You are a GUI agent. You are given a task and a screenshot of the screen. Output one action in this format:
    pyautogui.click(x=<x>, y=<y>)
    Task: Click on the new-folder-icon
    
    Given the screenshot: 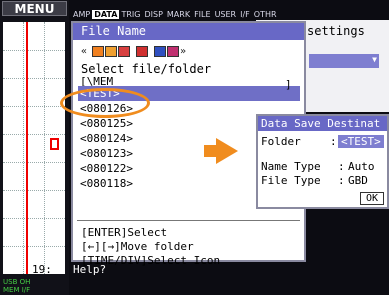 What is the action you would take?
    pyautogui.click(x=173, y=51)
    